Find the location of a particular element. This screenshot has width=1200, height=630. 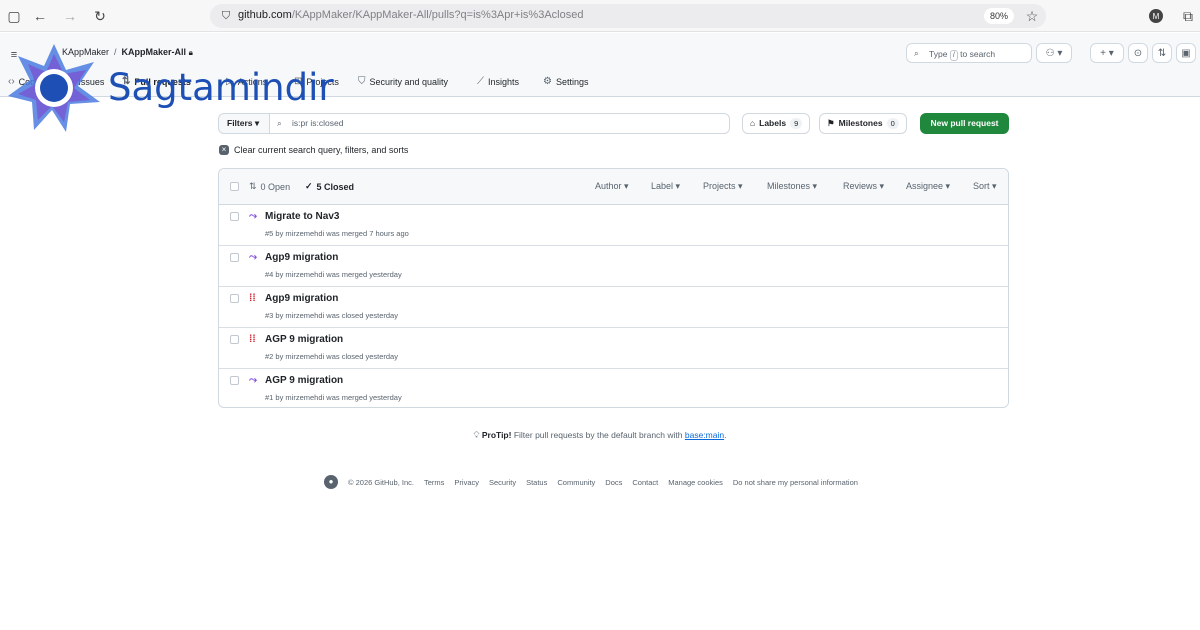

inbox-icon: ▣ is located at coordinates (1186, 53).